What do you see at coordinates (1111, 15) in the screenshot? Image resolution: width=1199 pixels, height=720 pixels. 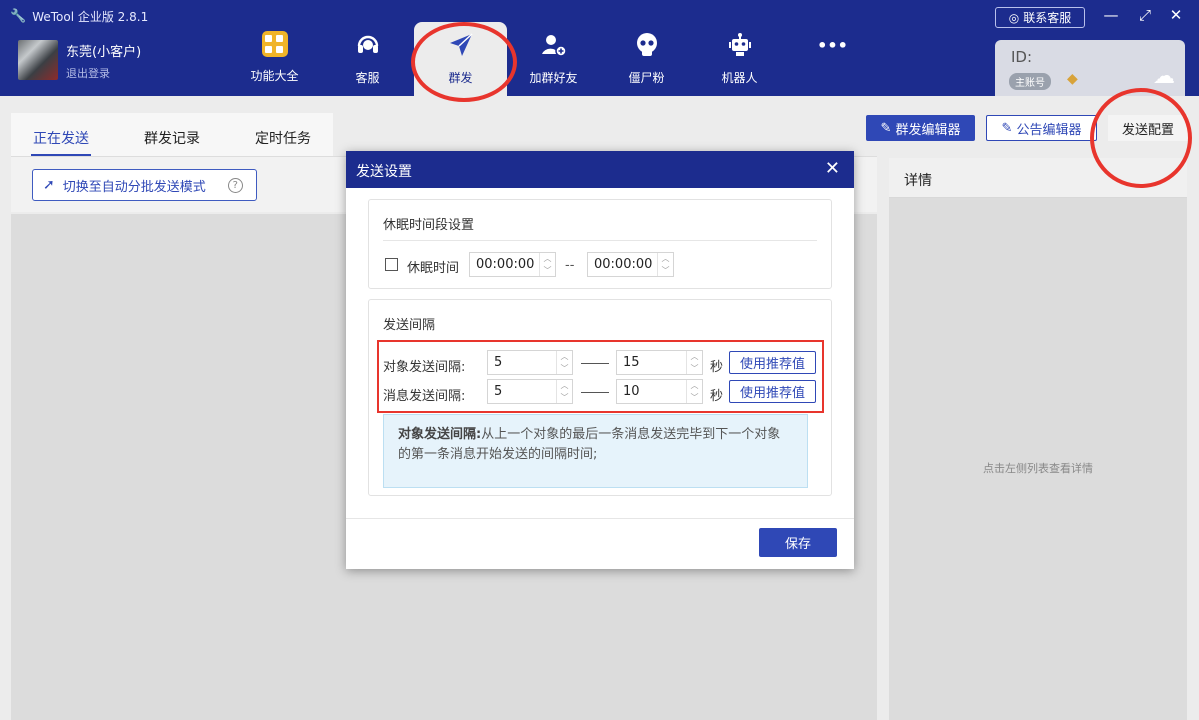 I see `minimize-icon: —` at bounding box center [1111, 15].